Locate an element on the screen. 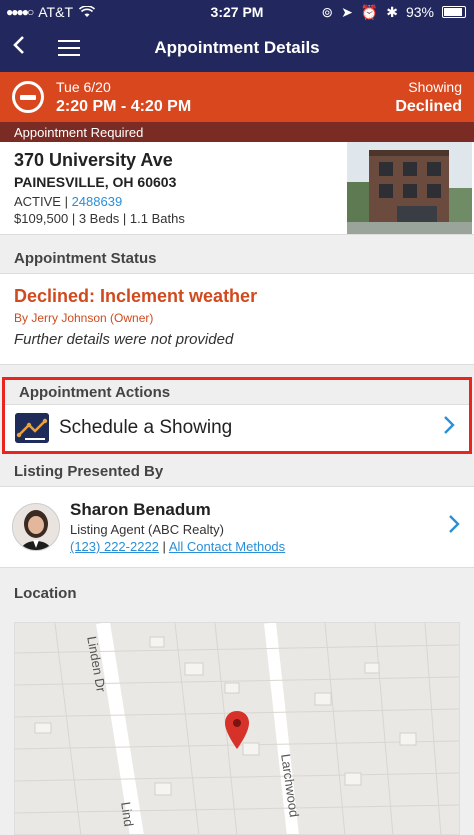 The height and width of the screenshot is (835, 474). appointment-type: Showing is located at coordinates (435, 86).